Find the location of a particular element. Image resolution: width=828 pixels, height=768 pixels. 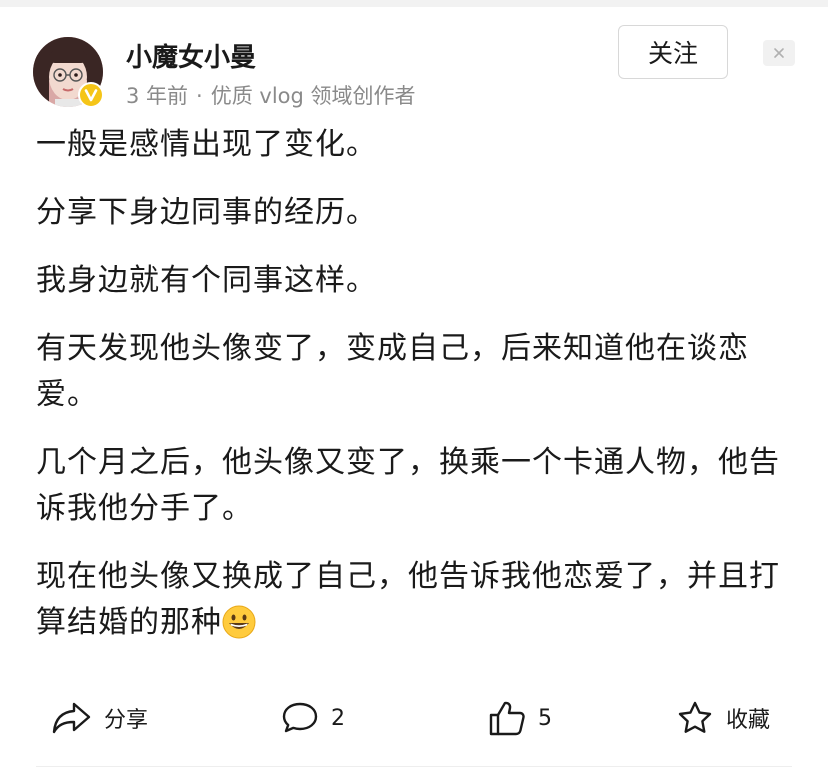

favorite-label: 收藏 is located at coordinates (748, 720).